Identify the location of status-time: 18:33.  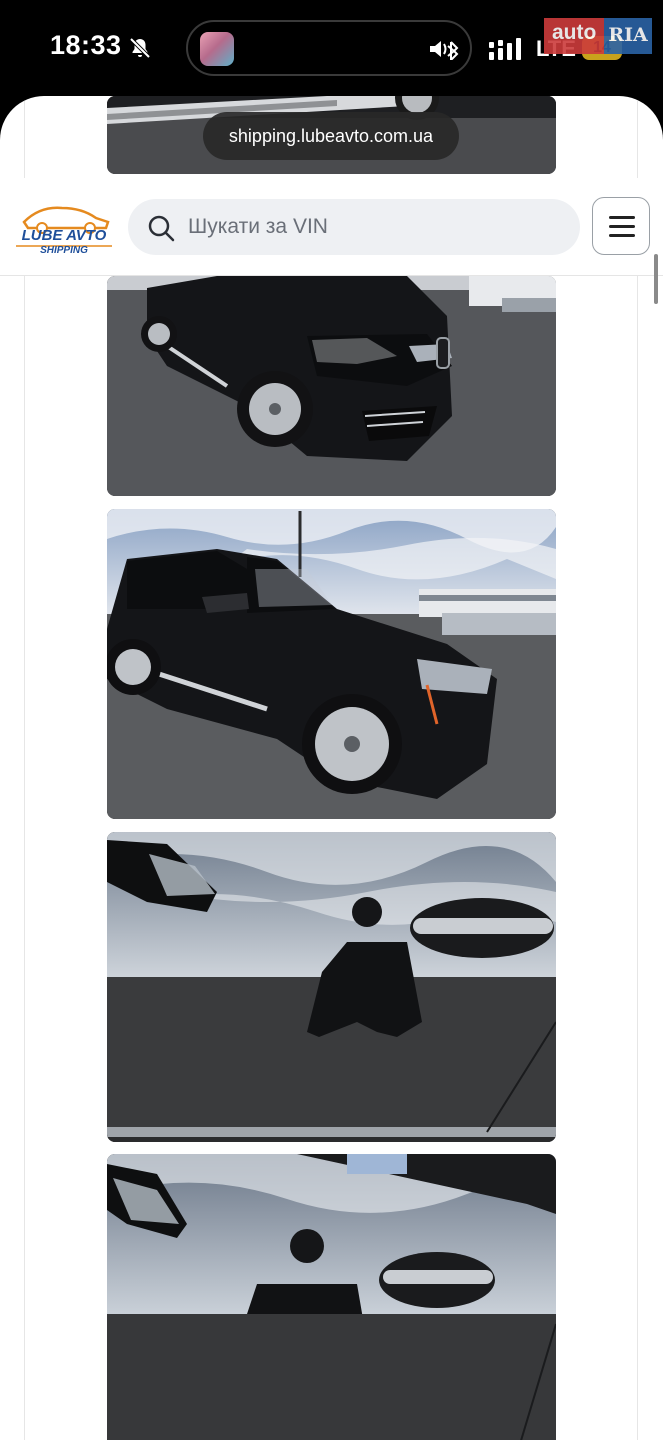
(86, 45).